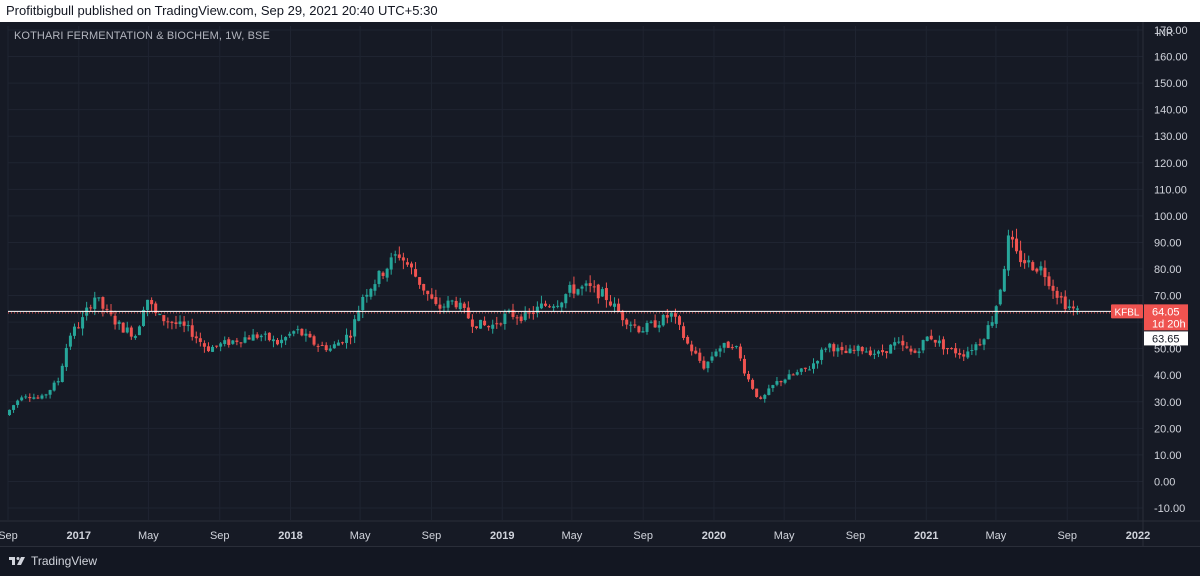  Describe the element at coordinates (502, 536) in the screenshot. I see `x-tick-label: 2019` at that location.